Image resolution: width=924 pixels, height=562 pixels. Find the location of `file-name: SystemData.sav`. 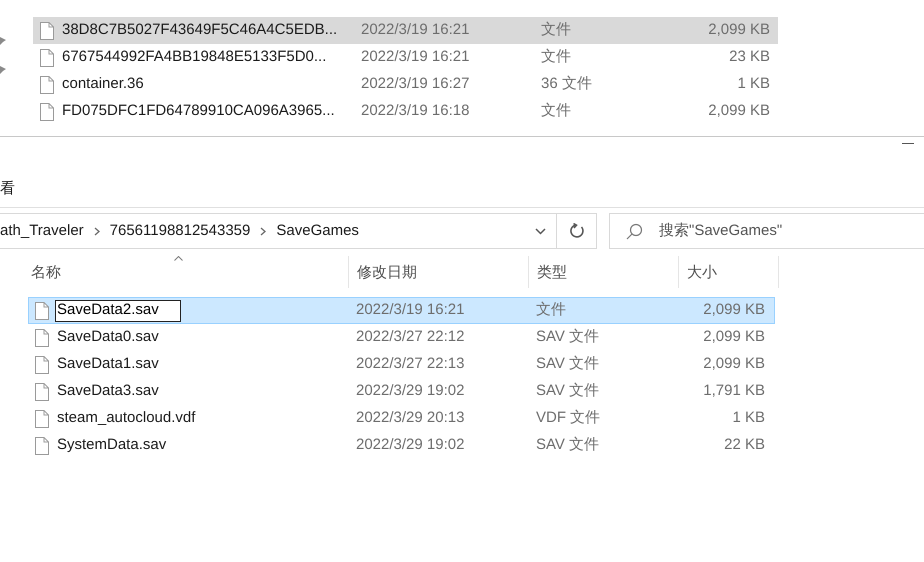

file-name: SystemData.sav is located at coordinates (112, 445).